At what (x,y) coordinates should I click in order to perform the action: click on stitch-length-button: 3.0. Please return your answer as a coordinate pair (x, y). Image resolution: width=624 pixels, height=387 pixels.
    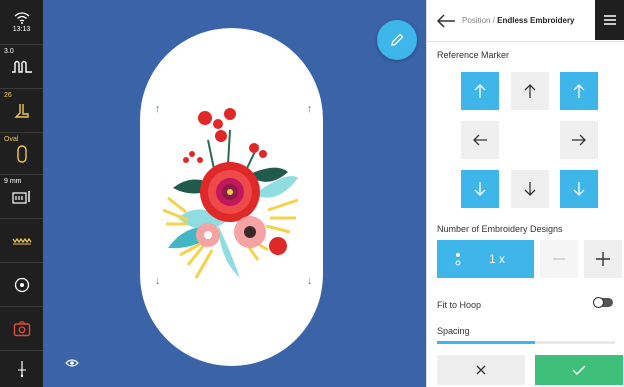
    Looking at the image, I should click on (21, 67).